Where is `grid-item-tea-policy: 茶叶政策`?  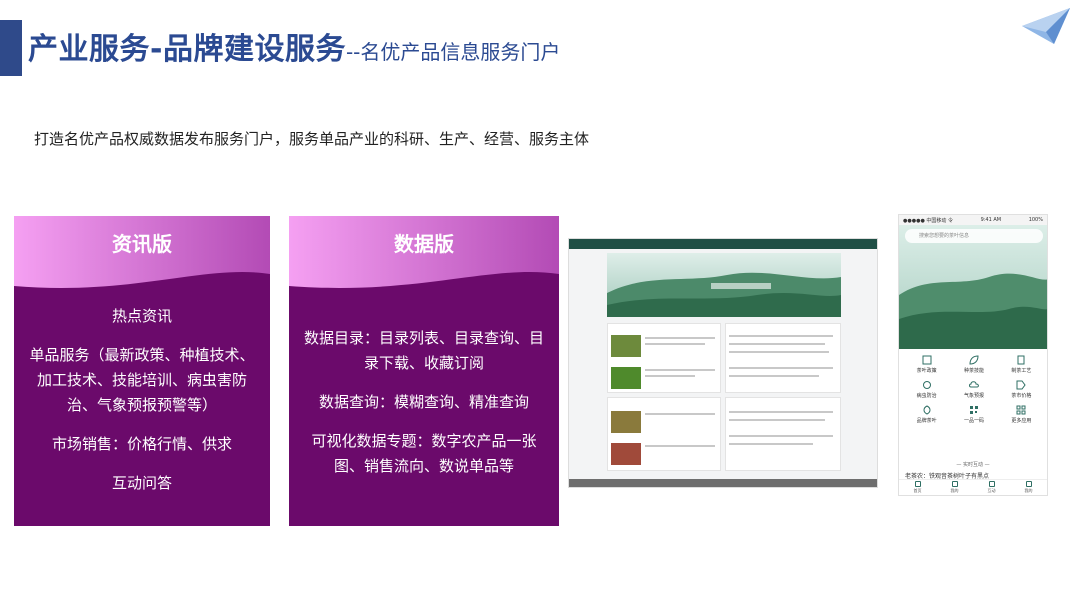 grid-item-tea-policy: 茶叶政策 is located at coordinates (926, 364).